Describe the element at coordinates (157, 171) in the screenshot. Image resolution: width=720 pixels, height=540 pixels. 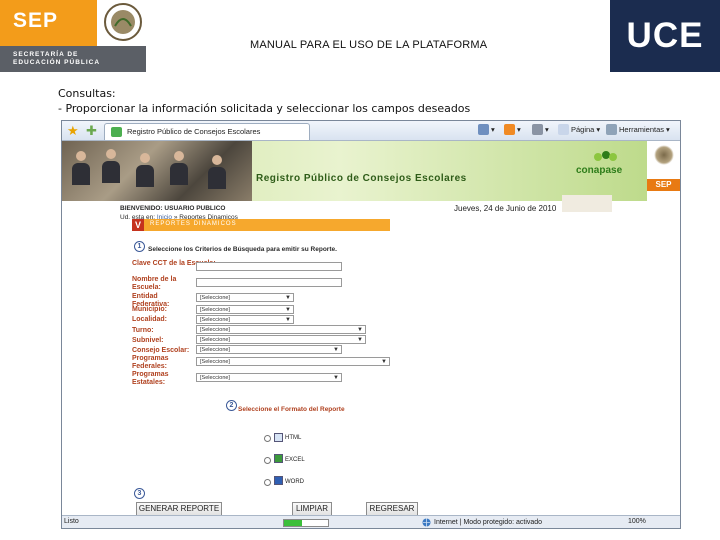
I see `banner-photo` at that location.